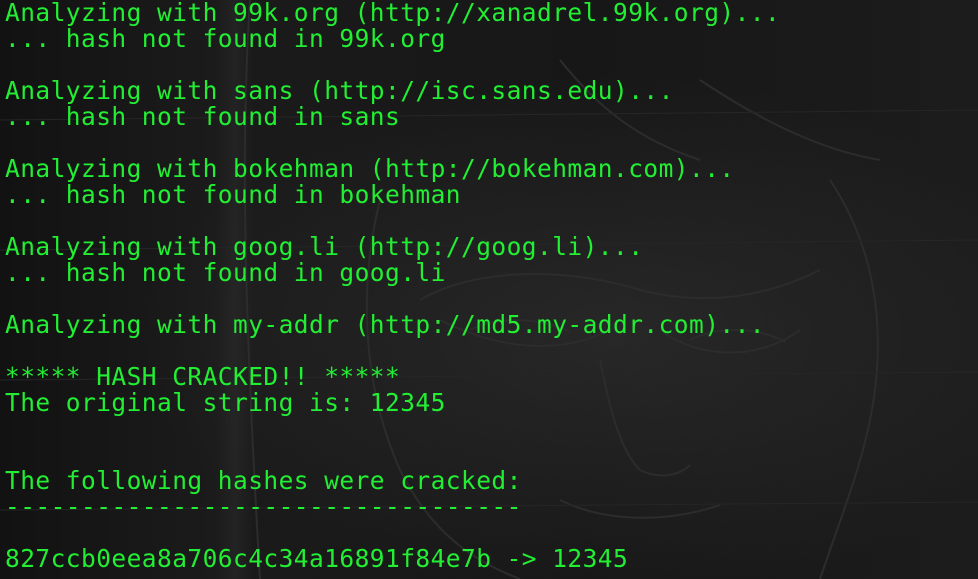  I want to click on output-line: ... hash not found in 99k.org, so click(225, 38).